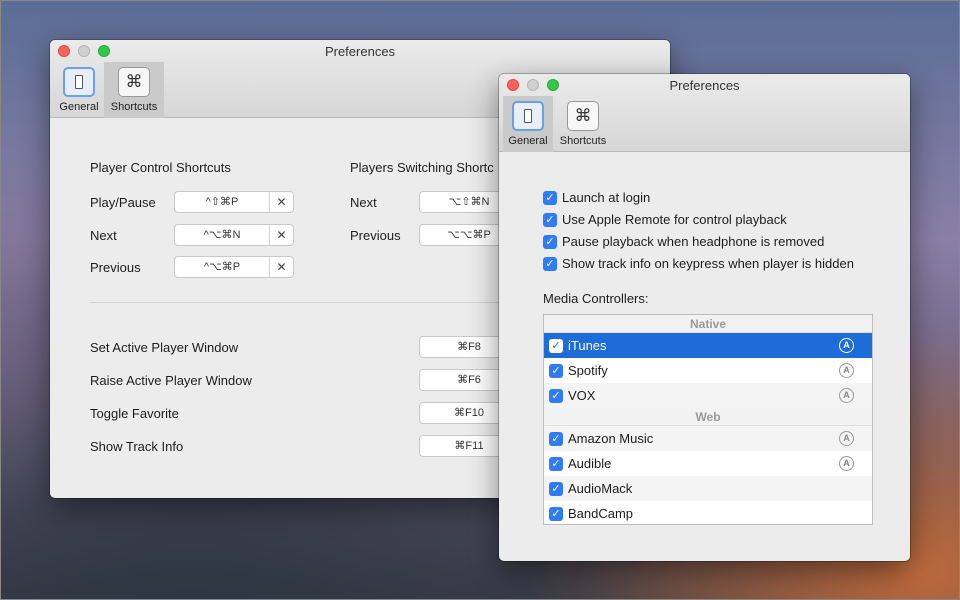 The image size is (960, 600). Describe the element at coordinates (469, 202) in the screenshot. I see `shortcut-keys: ⌥⇧⌘N` at that location.